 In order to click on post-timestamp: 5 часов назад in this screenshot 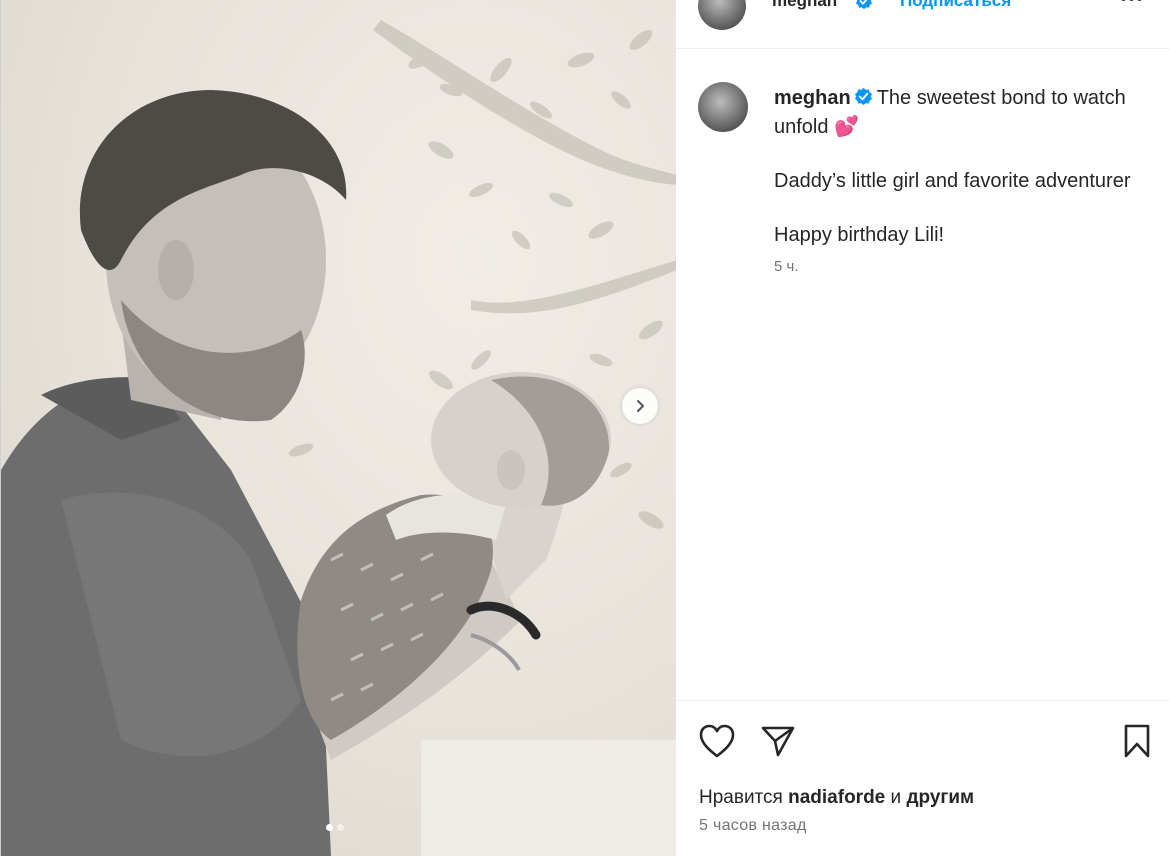, I will do `click(753, 825)`.